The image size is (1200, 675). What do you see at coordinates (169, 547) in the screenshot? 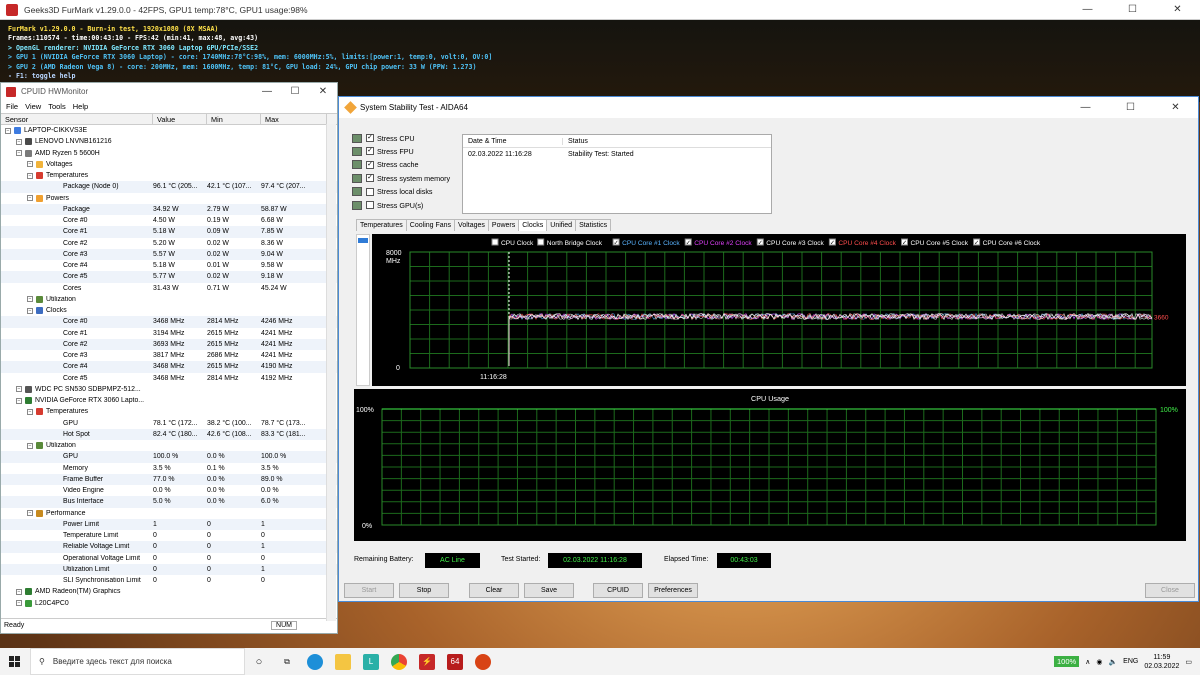
I see `sensor-row: Reliable Voltage Limit 0 0 1` at bounding box center [169, 547].